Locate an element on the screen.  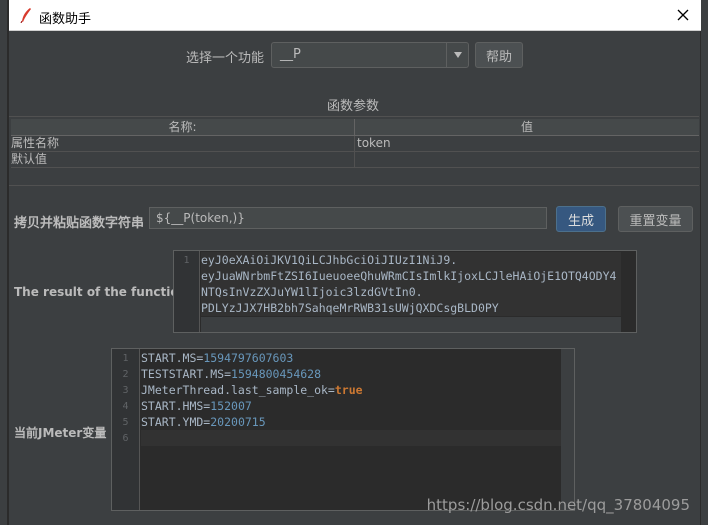
line-number: 2 is located at coordinates (125, 374).